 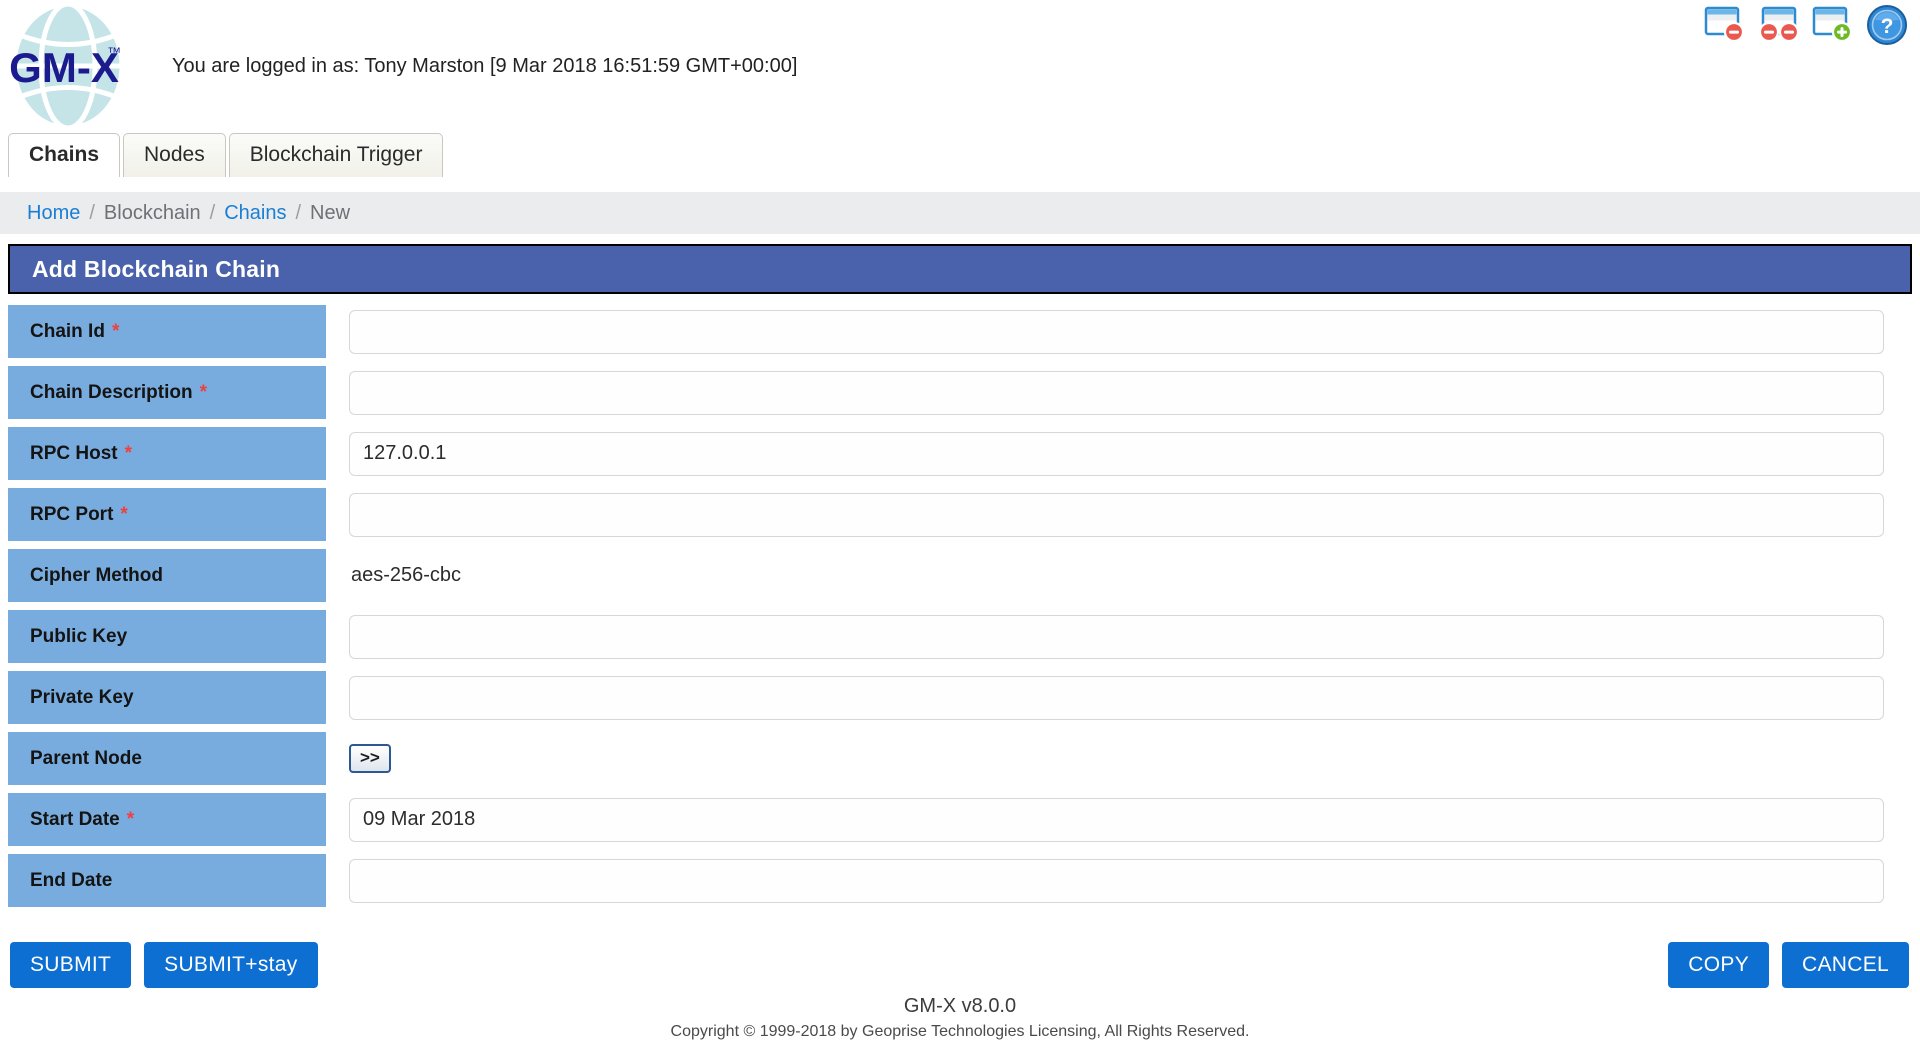 What do you see at coordinates (167, 758) in the screenshot?
I see `field-label-parent-node: Parent Node` at bounding box center [167, 758].